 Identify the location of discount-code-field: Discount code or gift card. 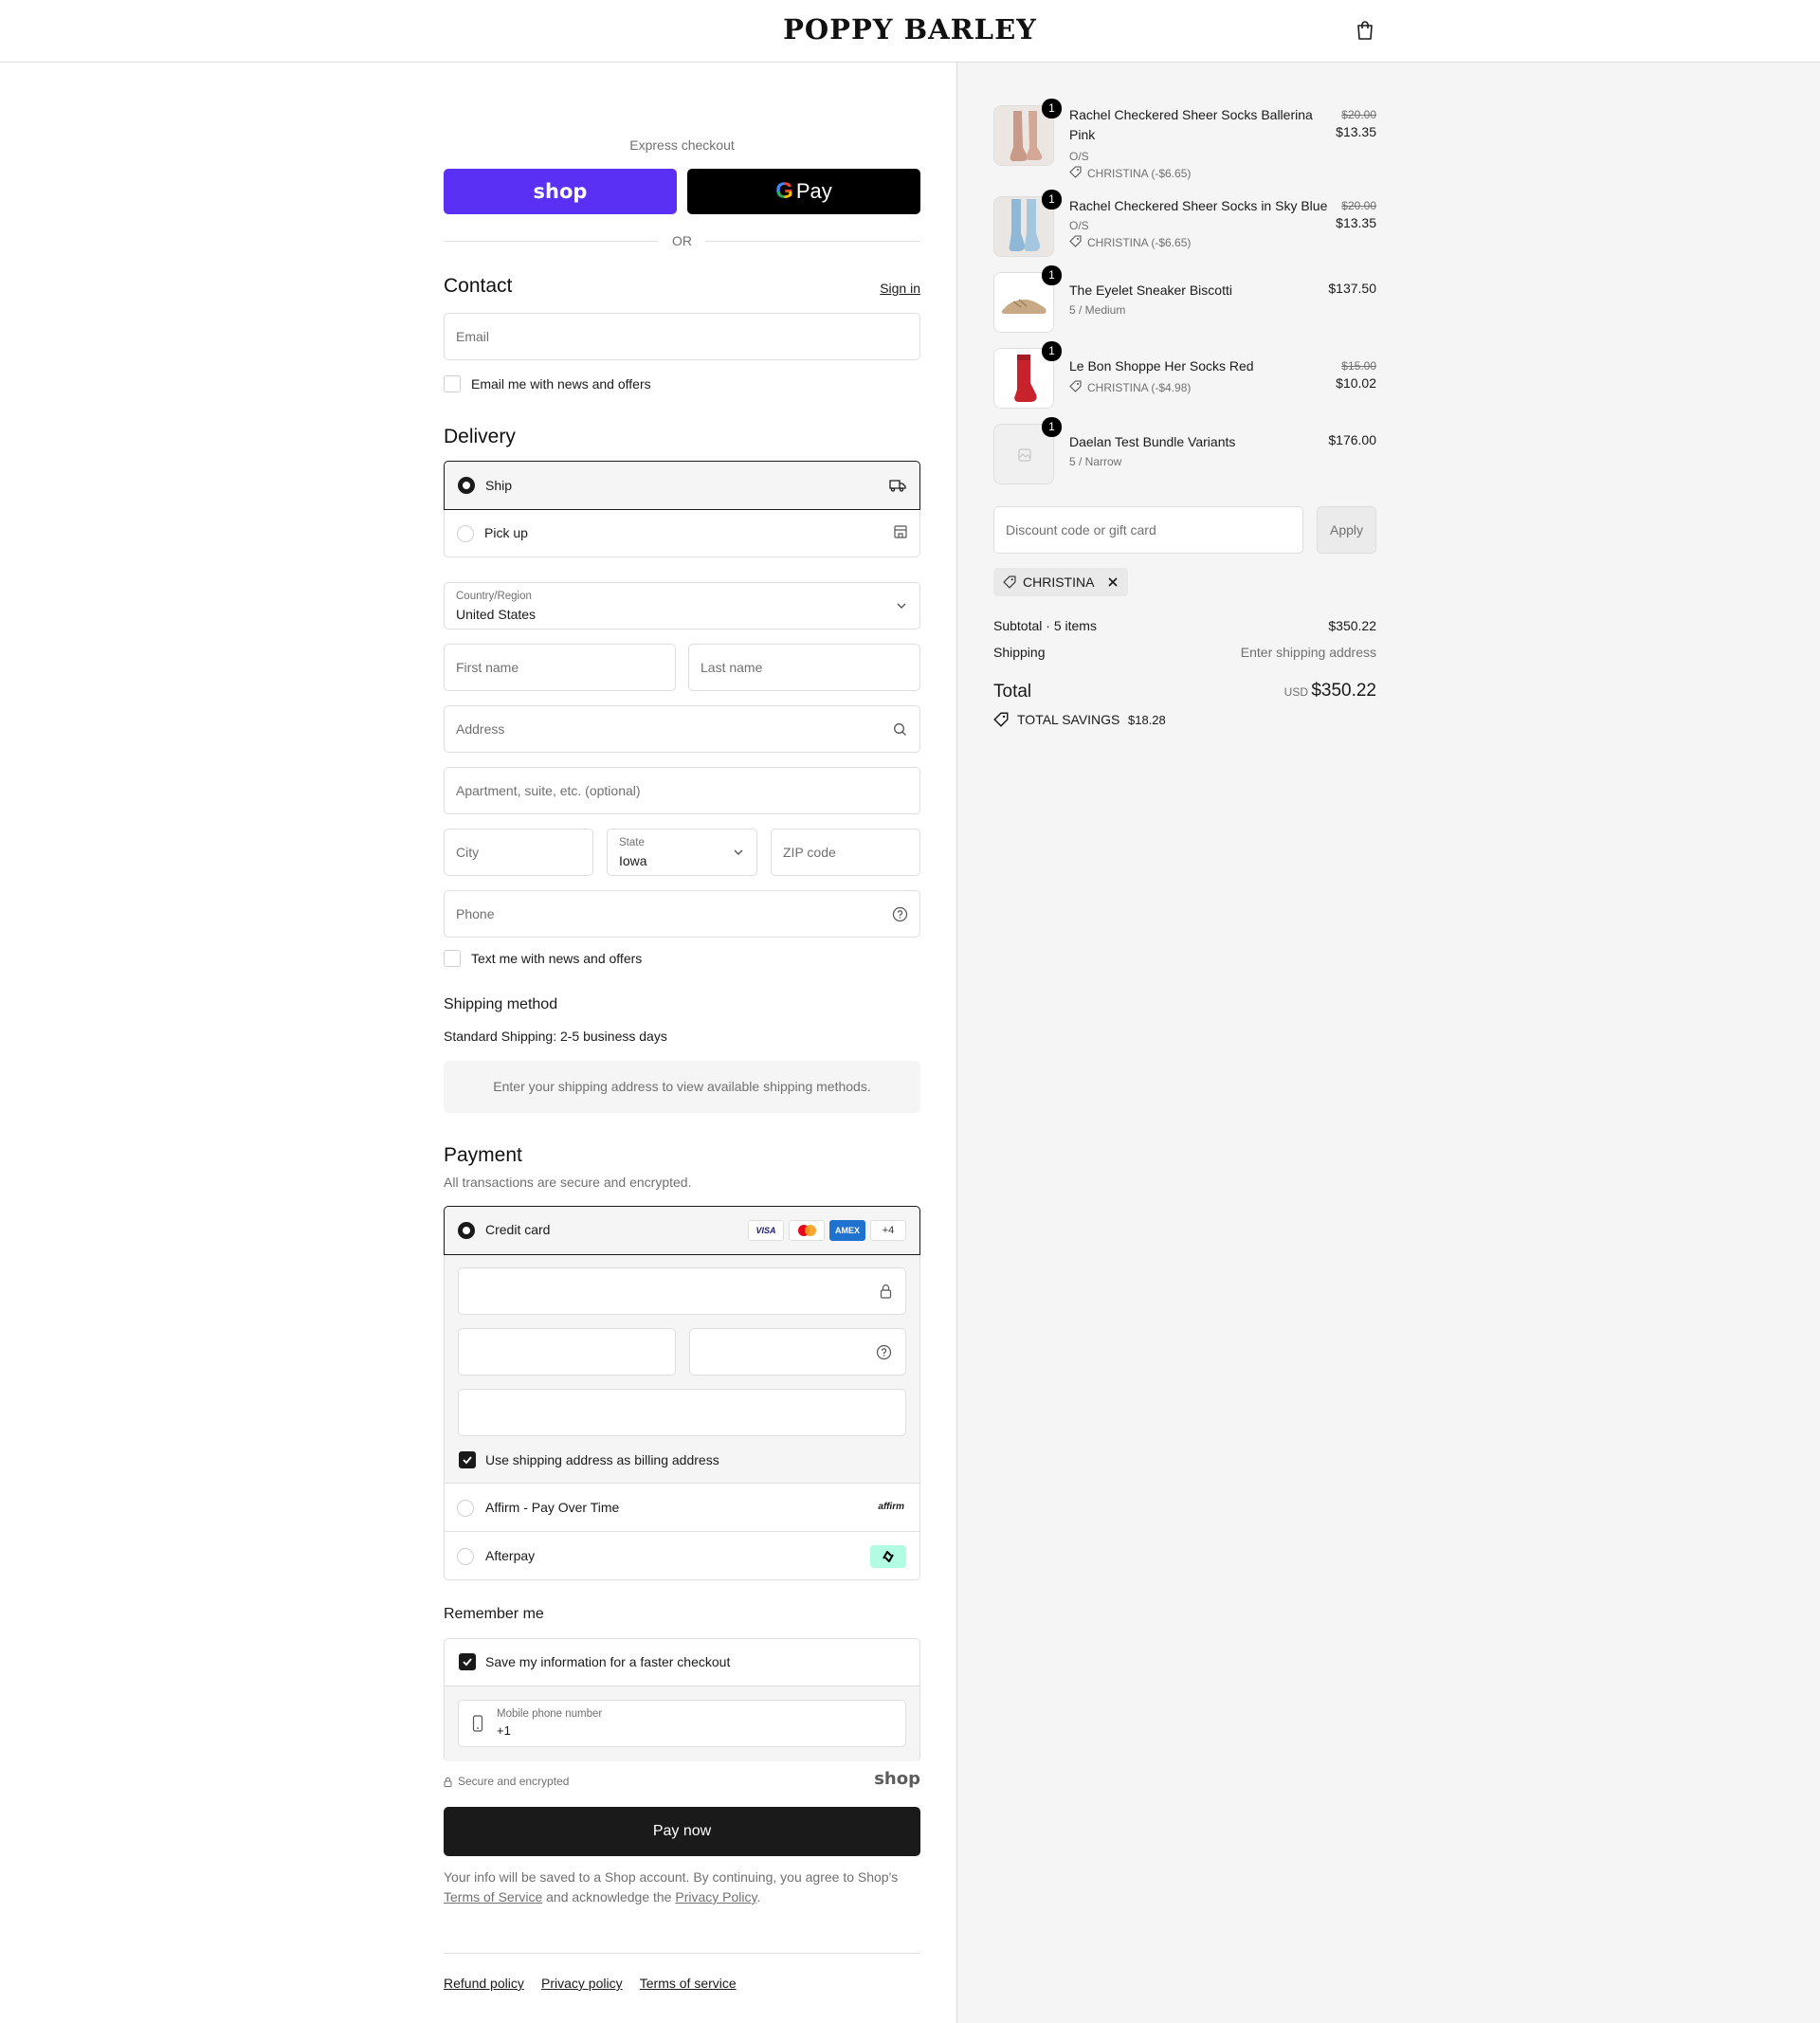
(1148, 530).